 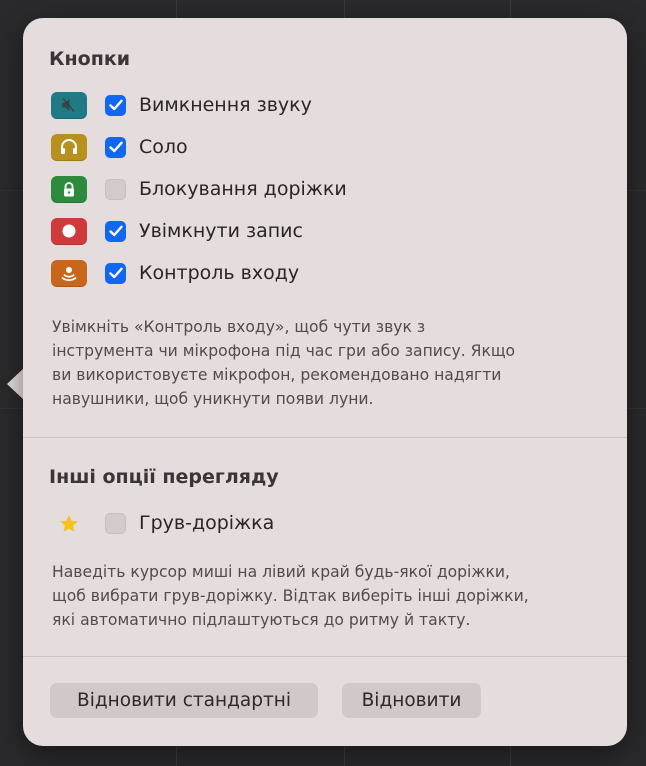 What do you see at coordinates (225, 105) in the screenshot?
I see `mute-label: Вимкнення звуку` at bounding box center [225, 105].